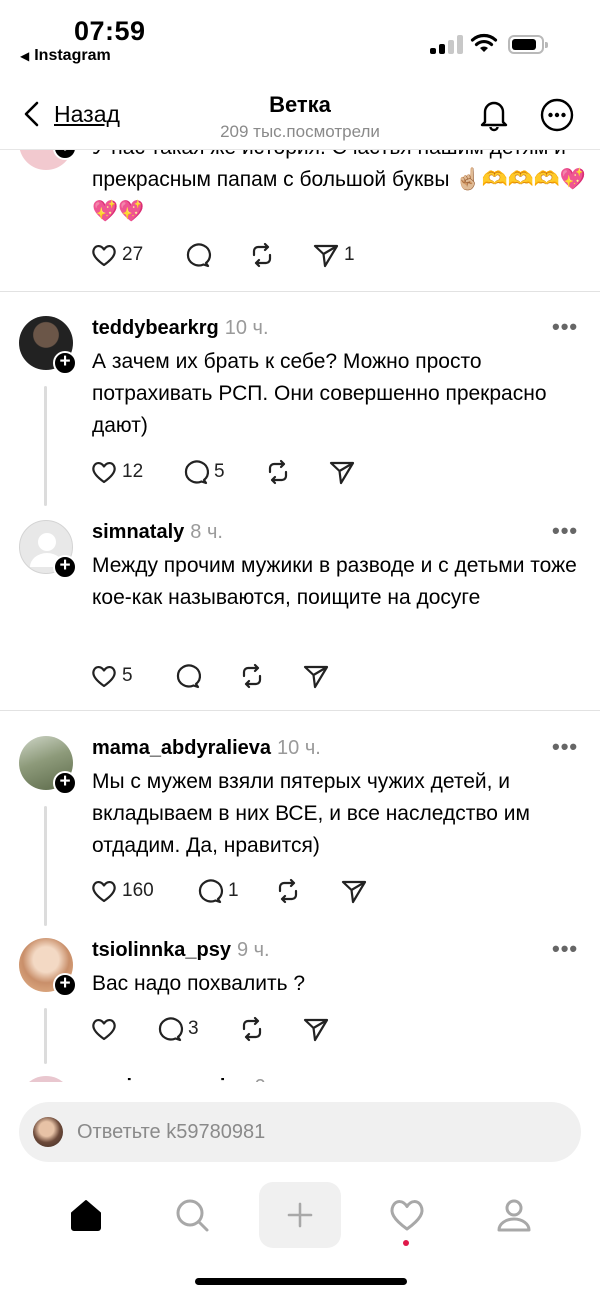  Describe the element at coordinates (25, 56) in the screenshot. I see `back-triangle-icon: ◀` at that location.